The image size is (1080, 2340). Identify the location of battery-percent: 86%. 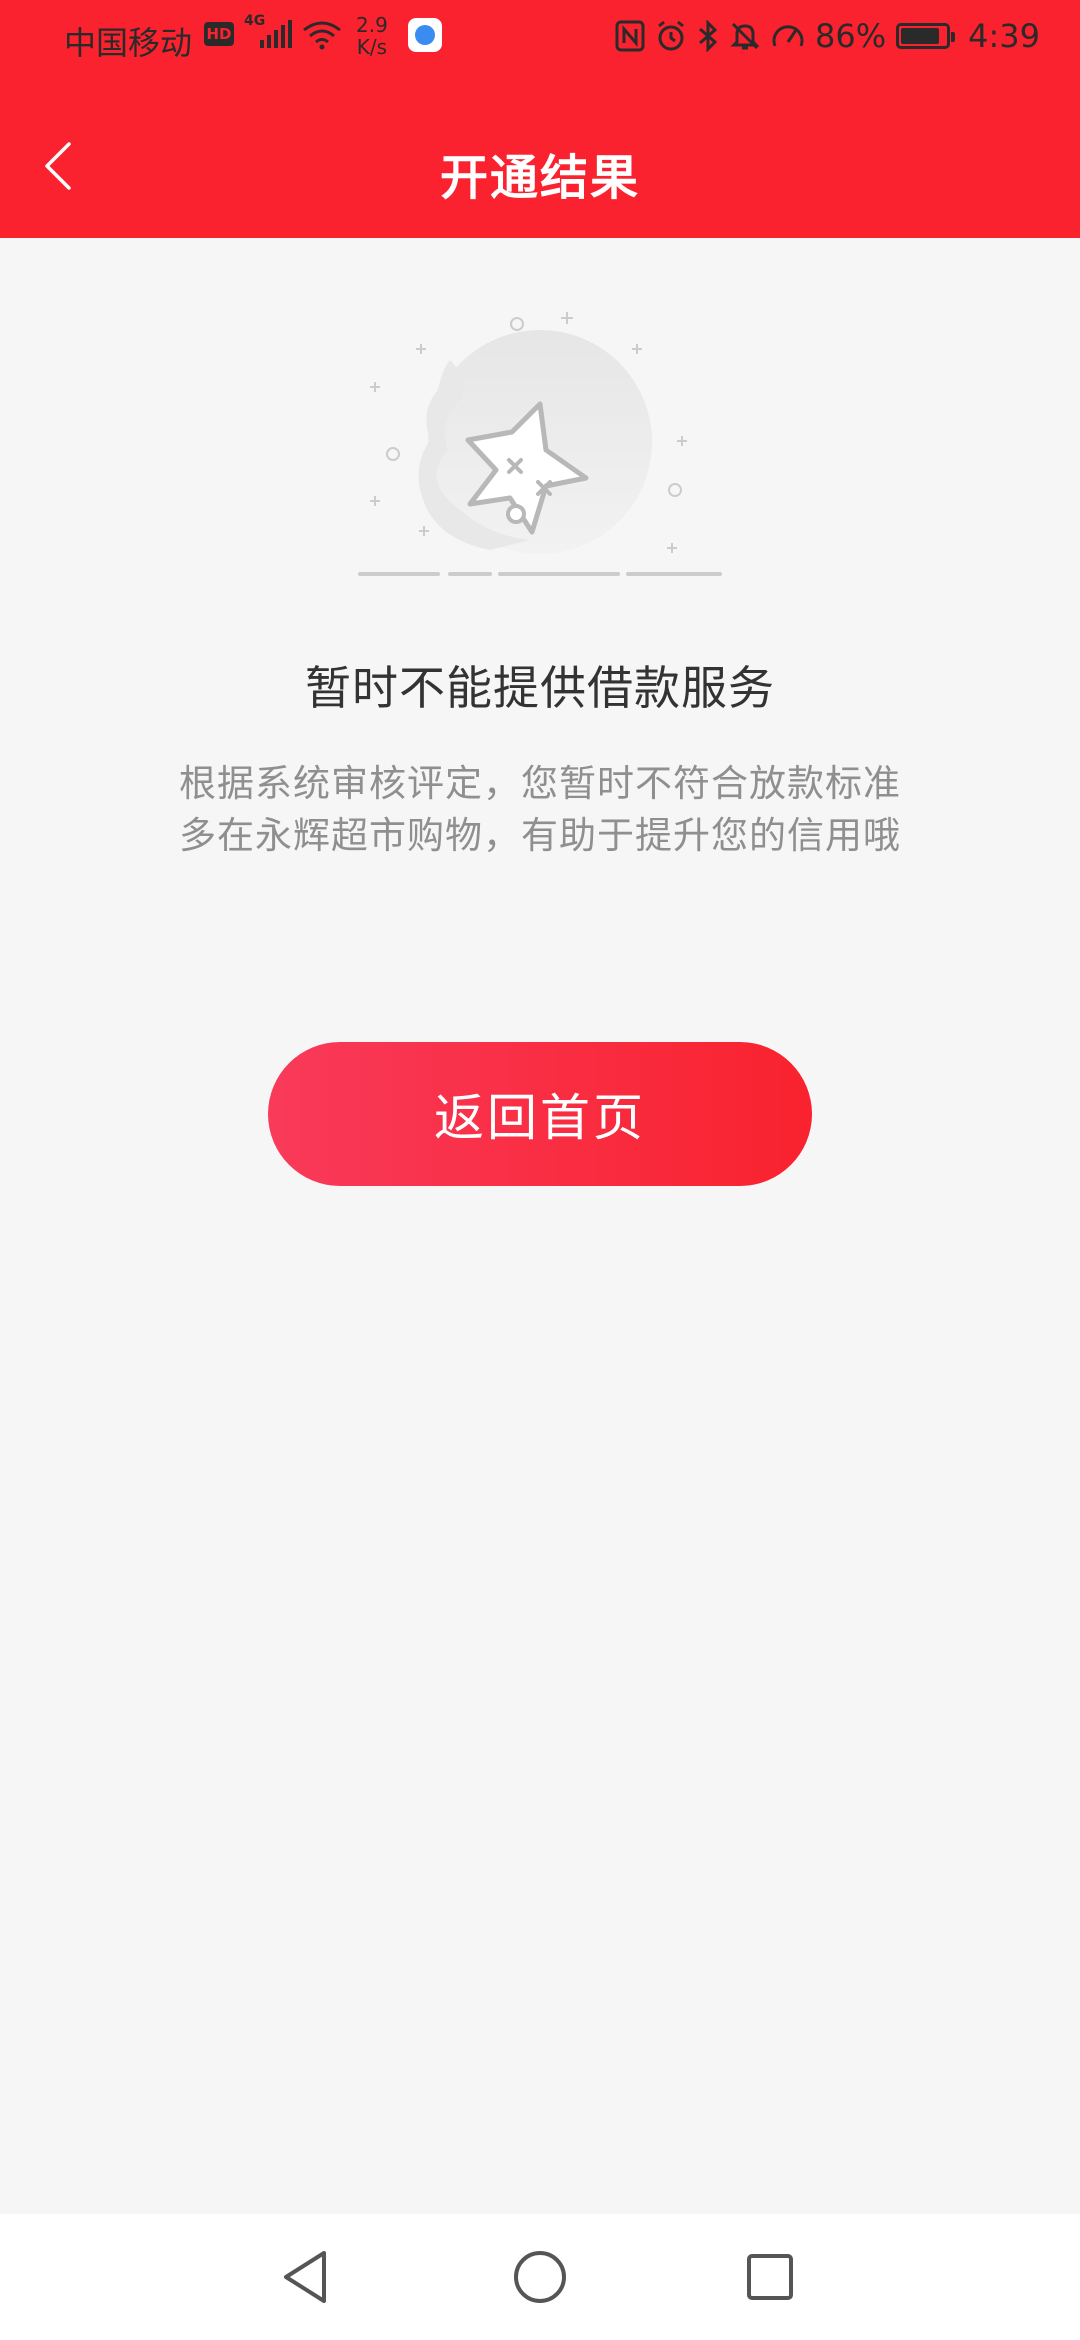
(851, 36).